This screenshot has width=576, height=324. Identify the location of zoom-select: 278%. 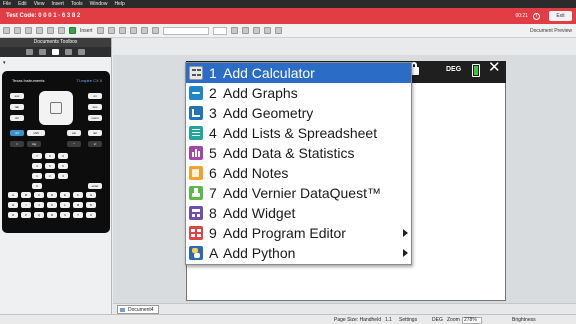
(472, 320).